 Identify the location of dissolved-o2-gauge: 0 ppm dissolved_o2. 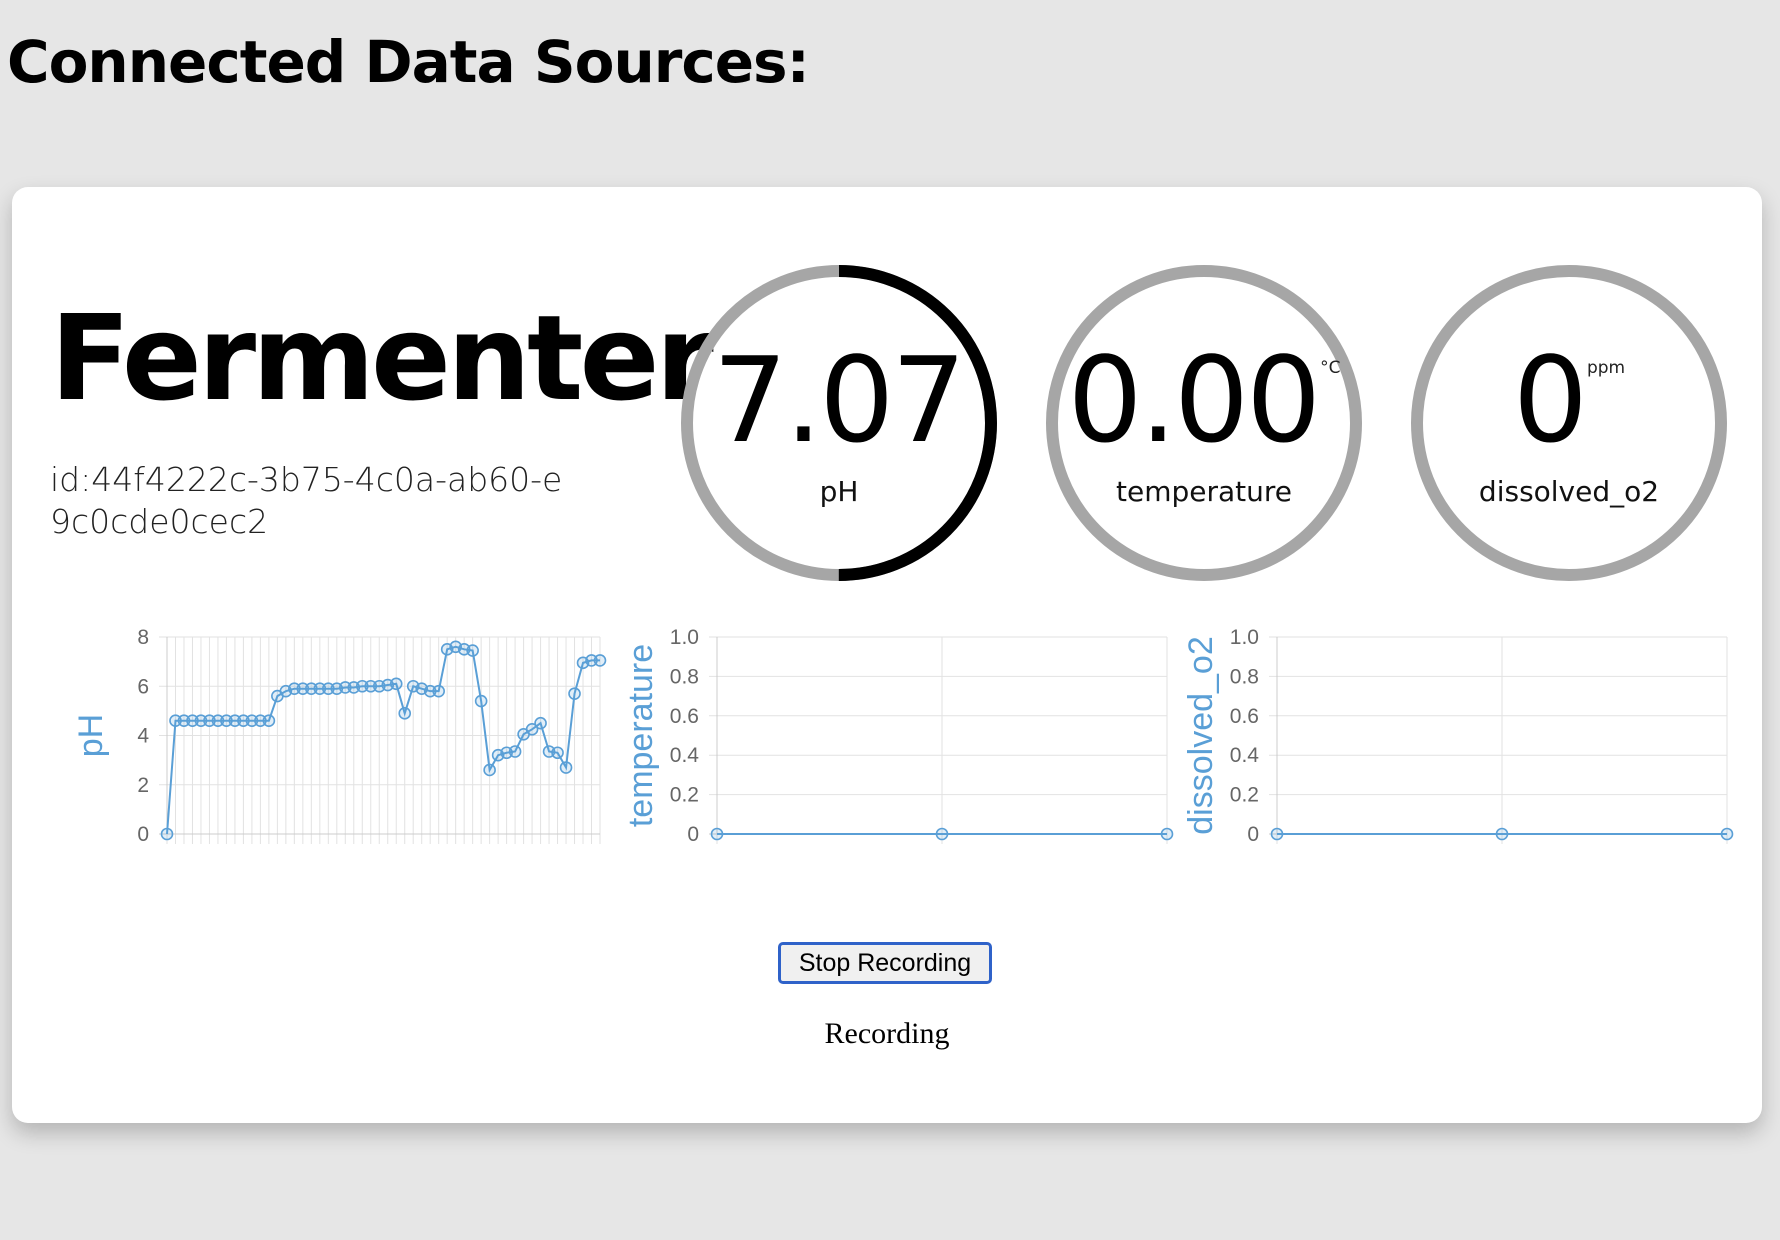
(1569, 423).